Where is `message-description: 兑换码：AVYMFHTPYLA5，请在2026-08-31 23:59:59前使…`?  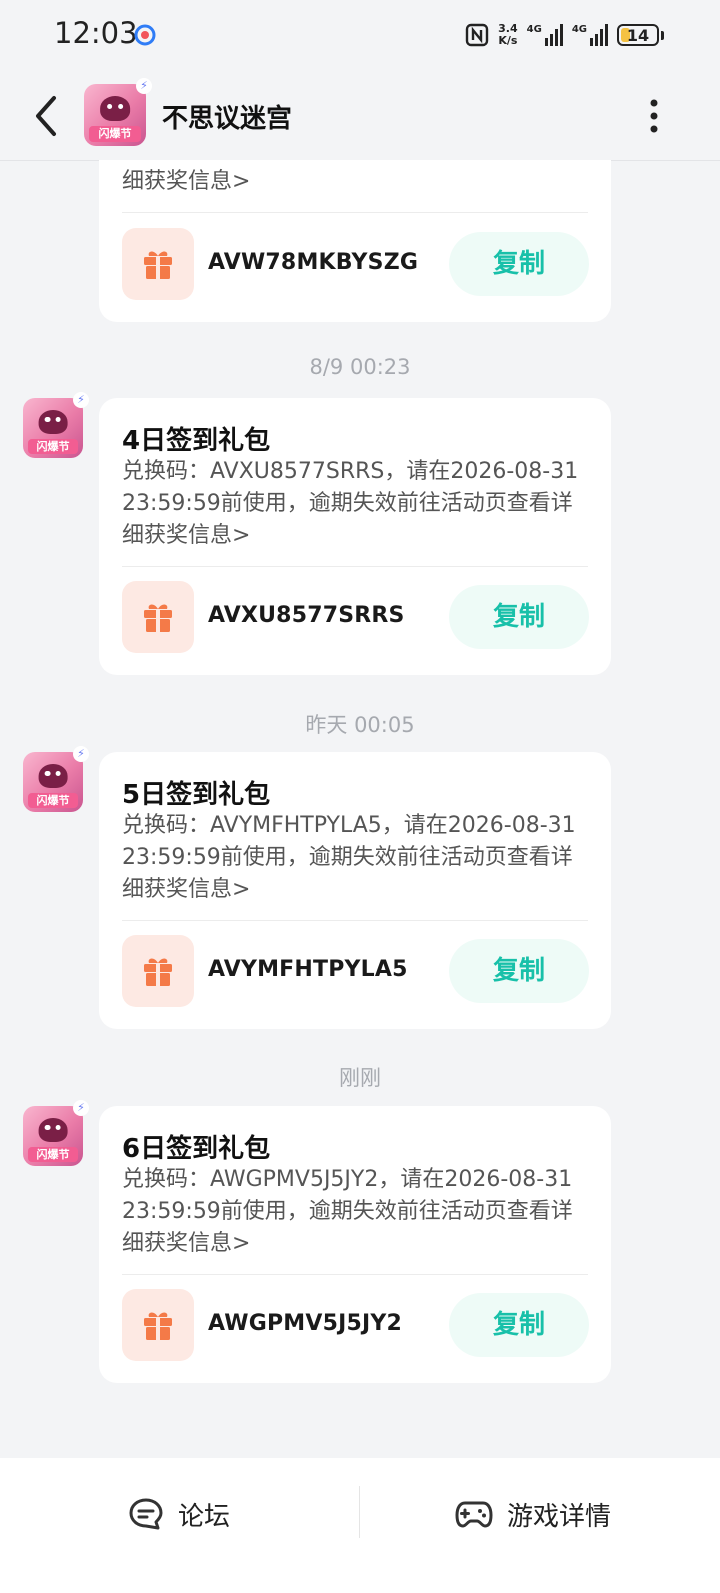
message-description: 兑换码：AVYMFHTPYLA5，请在2026-08-31 23:59:59前使… is located at coordinates (357, 858).